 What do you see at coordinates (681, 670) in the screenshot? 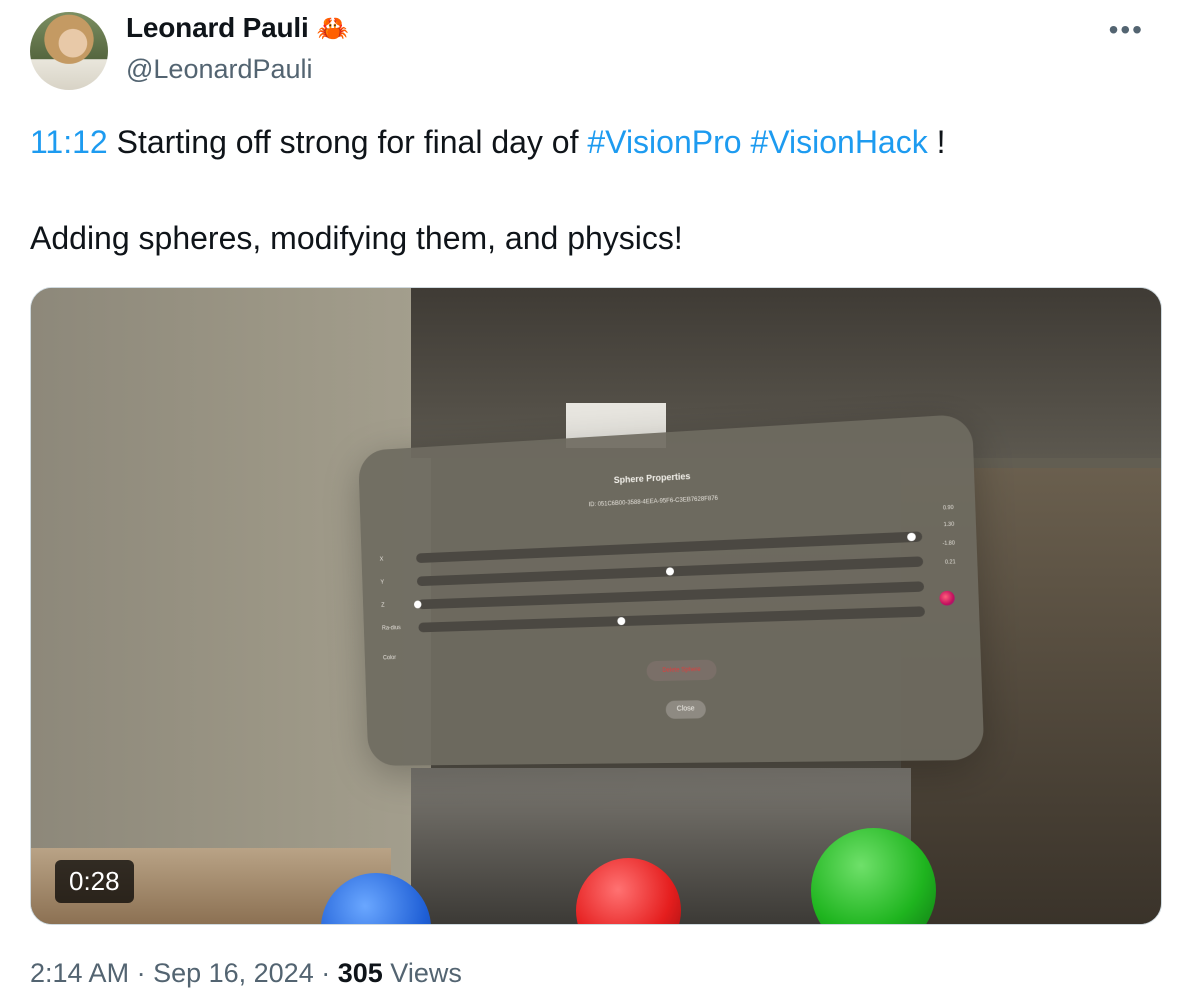
I see `delete-sphere-button: Delete Sphere` at bounding box center [681, 670].